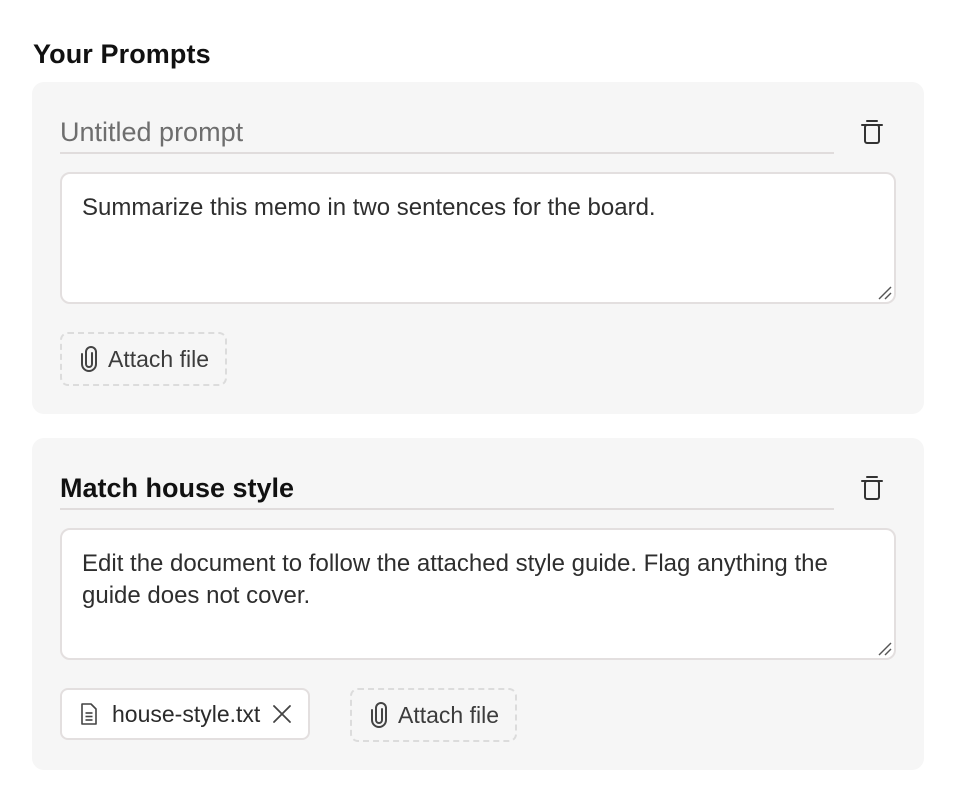 The height and width of the screenshot is (790, 956). What do you see at coordinates (89, 714) in the screenshot?
I see `document-icon` at bounding box center [89, 714].